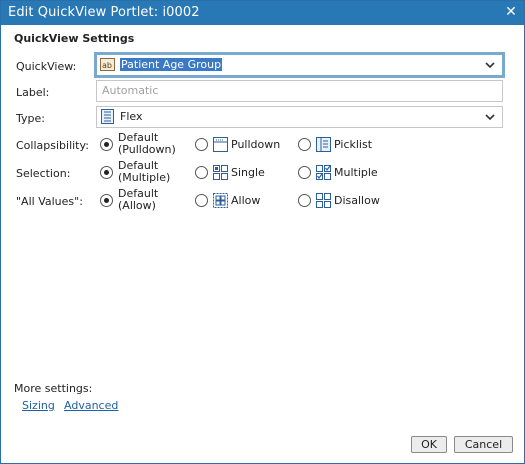 This screenshot has width=525, height=464. I want to click on single-select-icon, so click(220, 172).